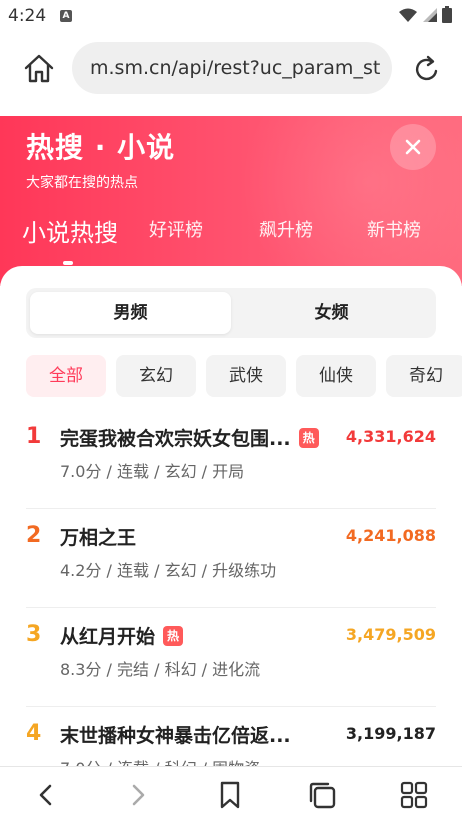  Describe the element at coordinates (156, 376) in the screenshot. I see `genre-chip-xuanhuan: 玄幻` at that location.